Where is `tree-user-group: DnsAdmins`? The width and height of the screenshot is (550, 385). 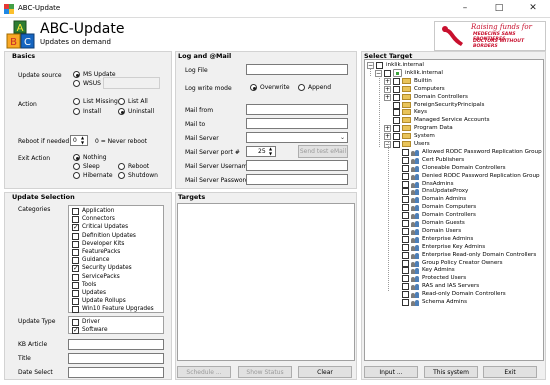
tree-user-group: DnsAdmins is located at coordinates (454, 184).